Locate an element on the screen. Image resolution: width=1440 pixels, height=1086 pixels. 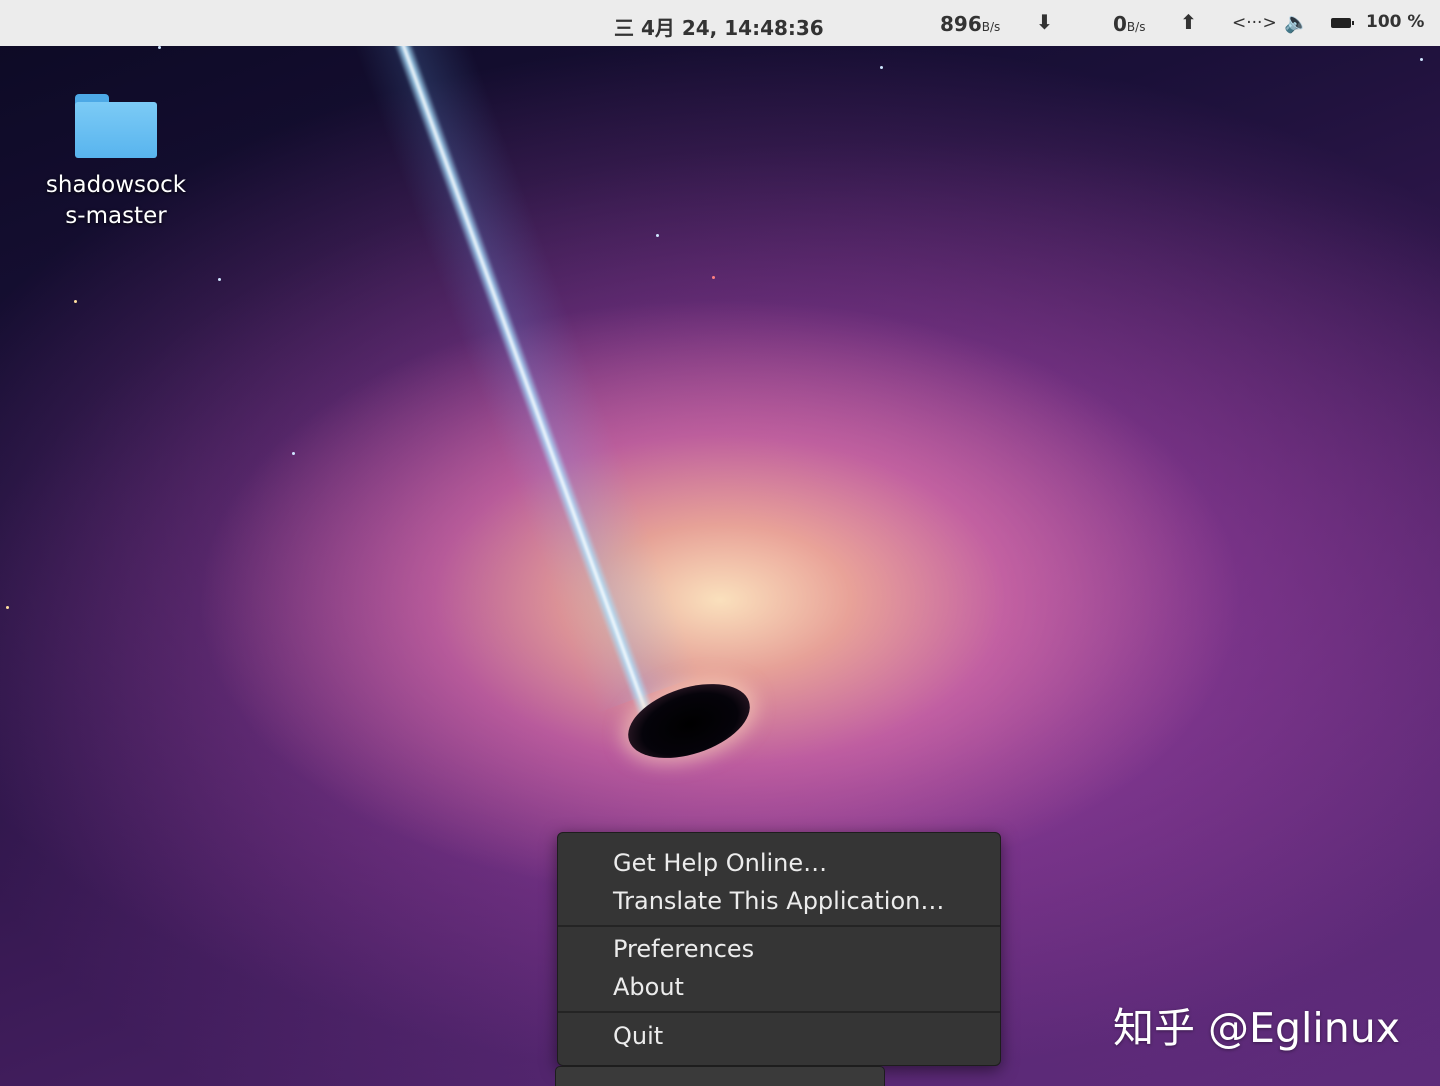
menu-item-preferences: Preferences is located at coordinates (683, 949).